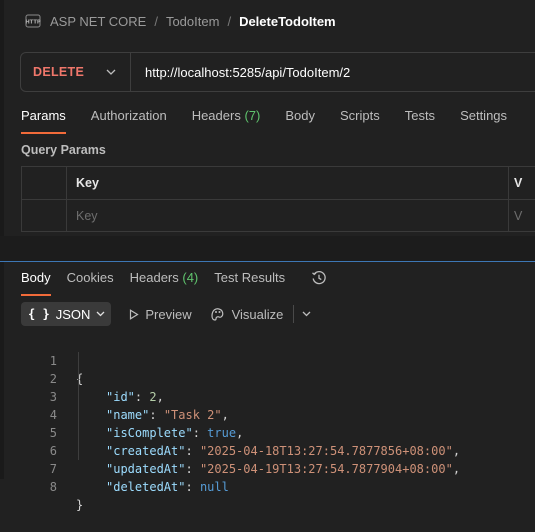 This screenshot has width=535, height=532. I want to click on close-brace: }, so click(80, 505).